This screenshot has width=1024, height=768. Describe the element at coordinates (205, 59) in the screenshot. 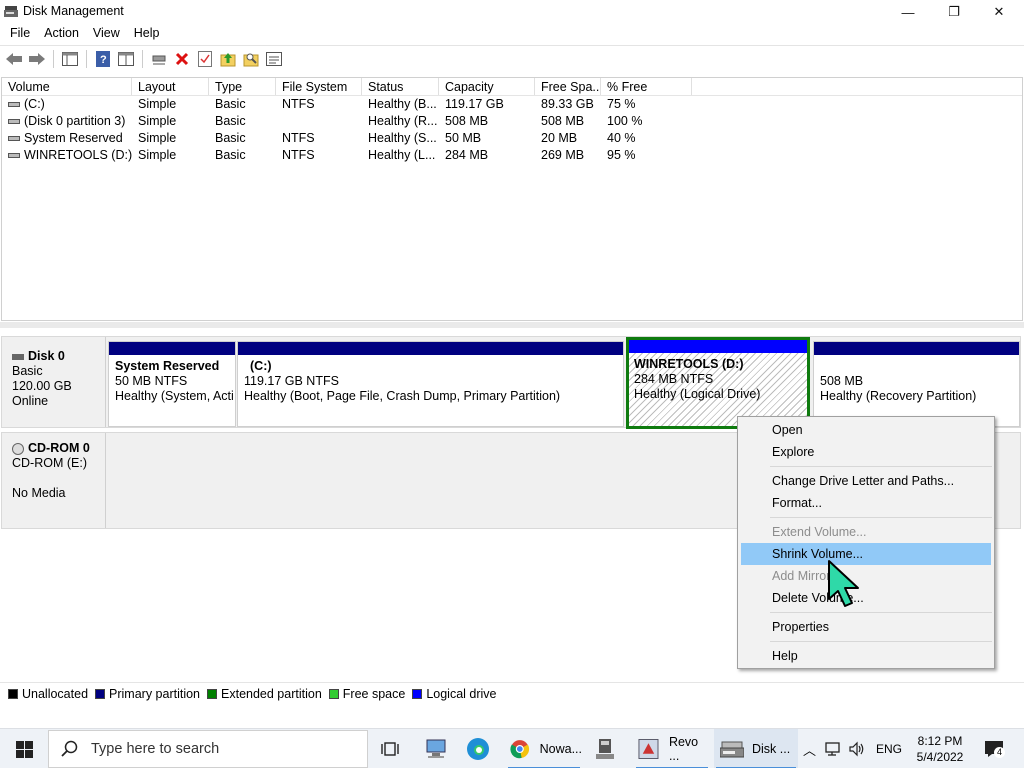

I see `checklist-button` at that location.